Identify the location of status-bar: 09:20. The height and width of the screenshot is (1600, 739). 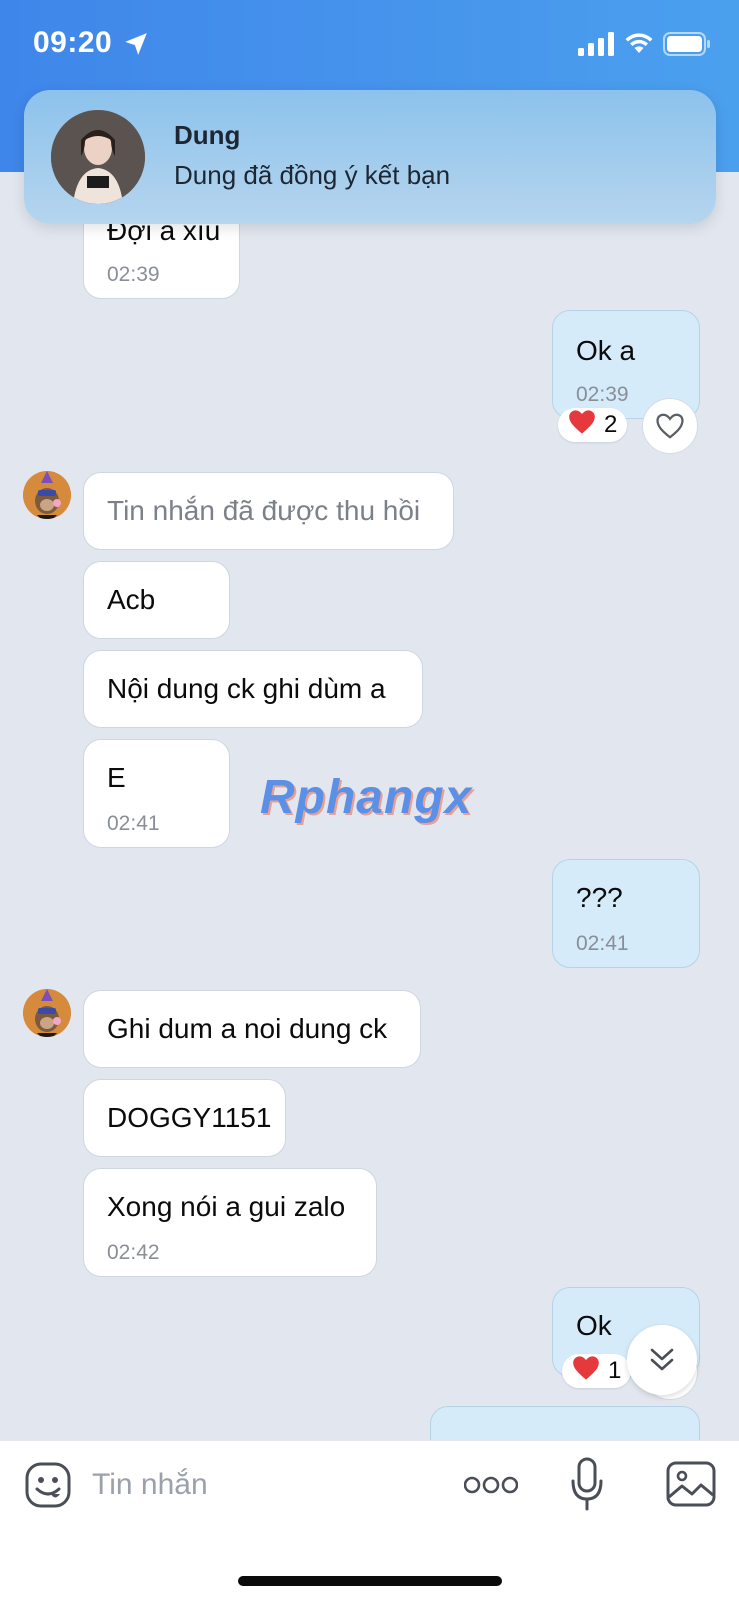
(369, 45).